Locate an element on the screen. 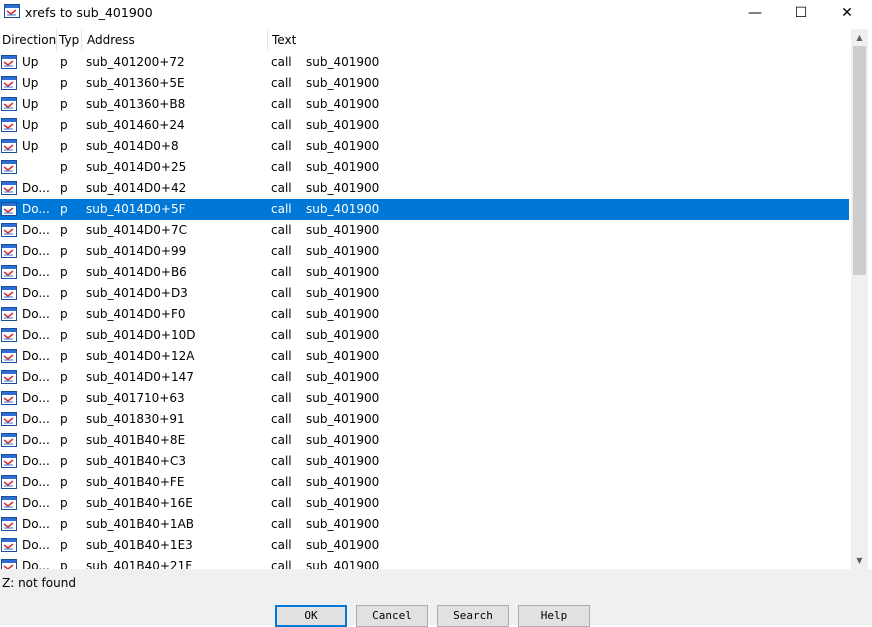 This screenshot has width=872, height=627. minimize-button: — is located at coordinates (755, 13).